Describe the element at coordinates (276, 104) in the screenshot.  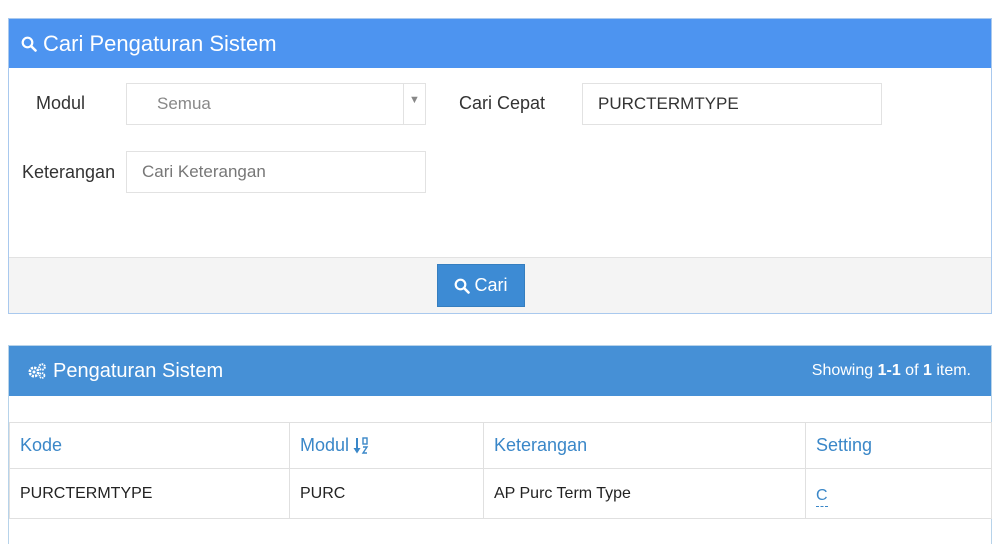
I see `modul-select: Semua ▼` at that location.